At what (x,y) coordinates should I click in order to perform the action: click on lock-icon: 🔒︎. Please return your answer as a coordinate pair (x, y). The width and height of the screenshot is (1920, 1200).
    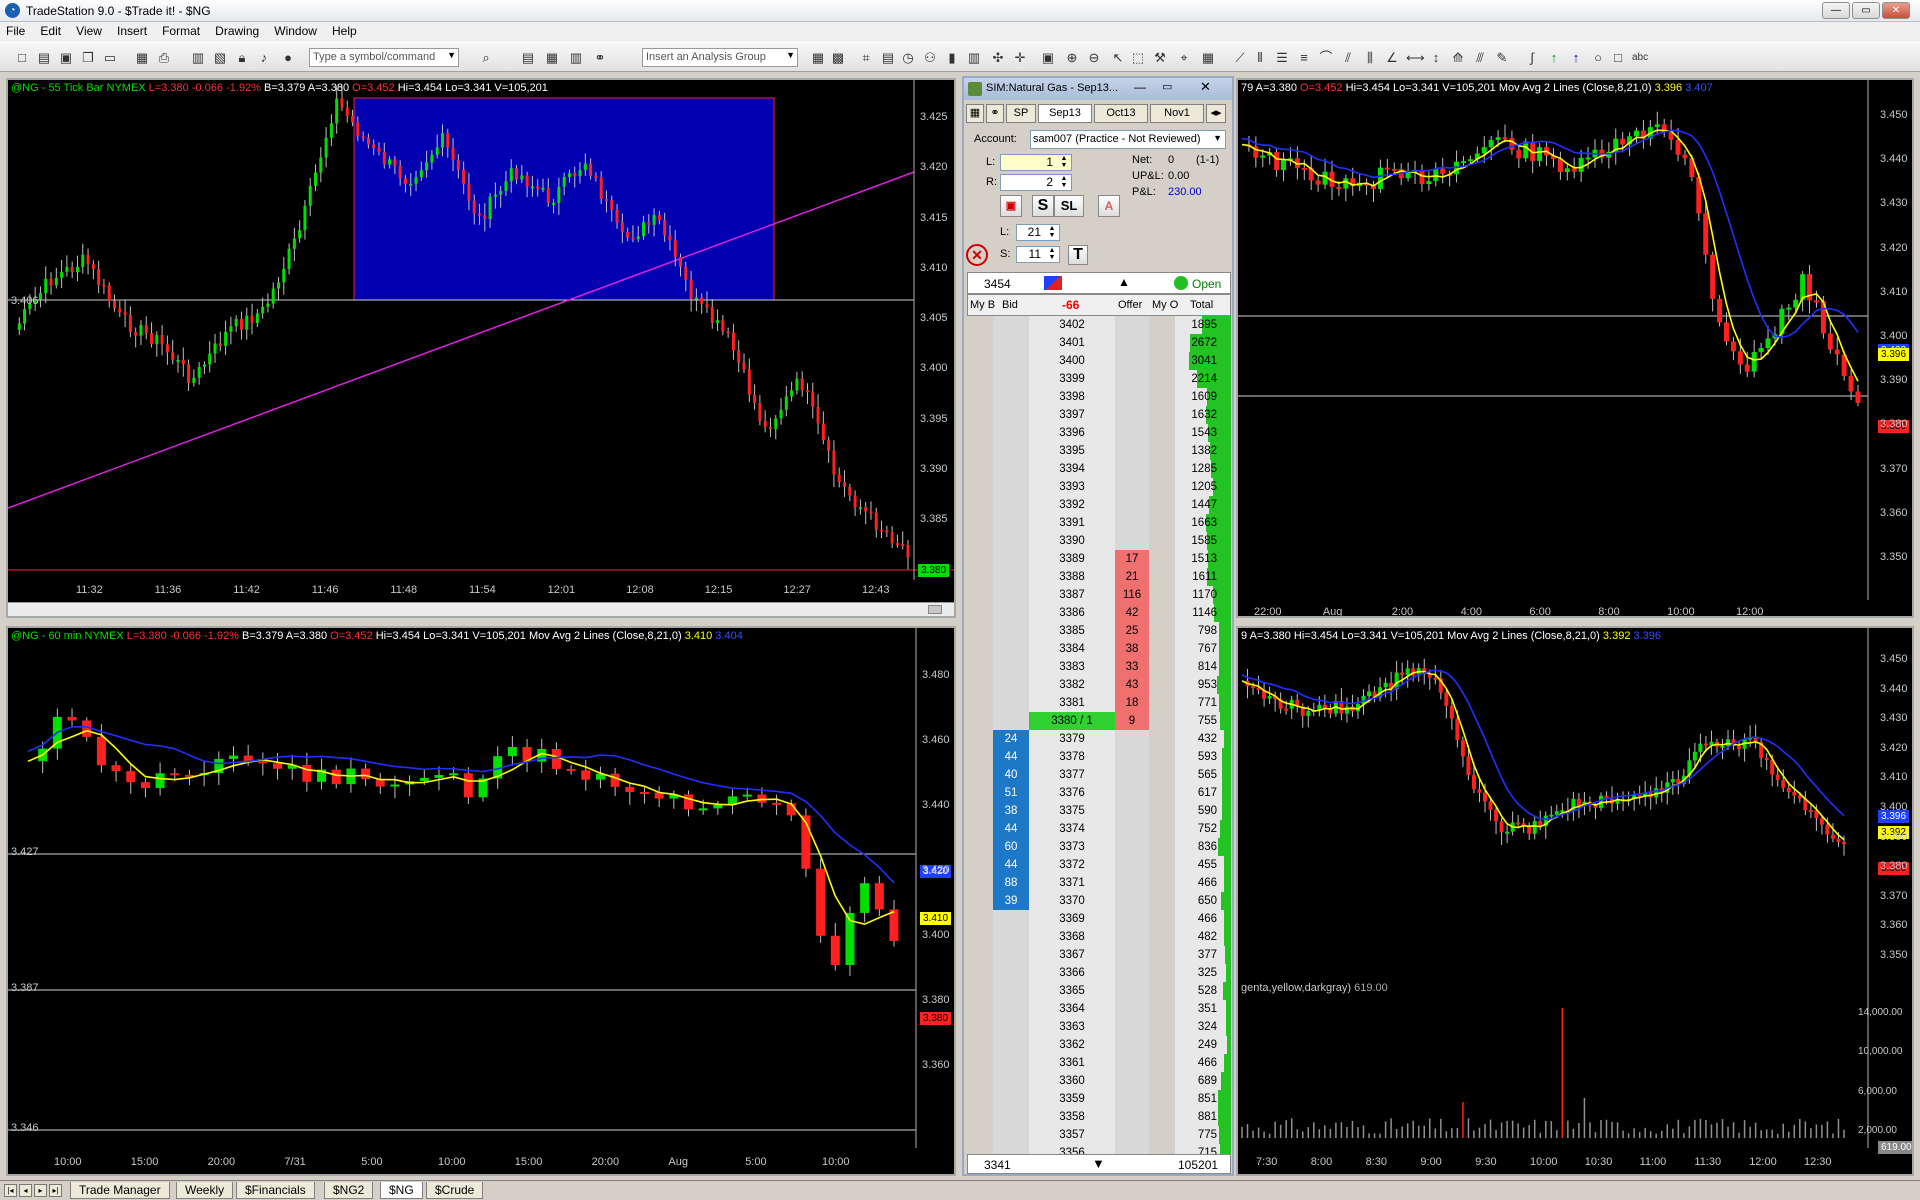
    Looking at the image, I should click on (242, 58).